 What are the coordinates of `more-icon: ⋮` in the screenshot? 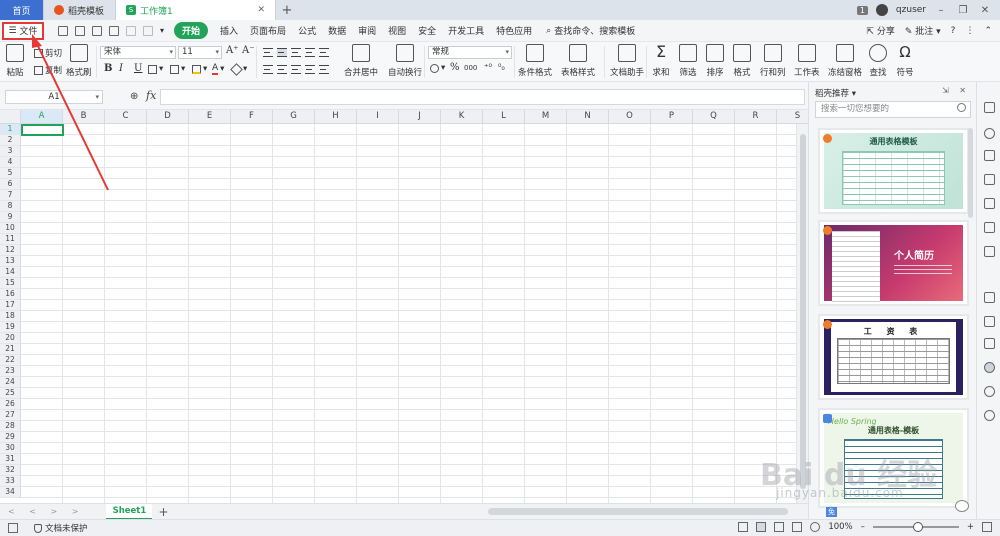 It's located at (969, 31).